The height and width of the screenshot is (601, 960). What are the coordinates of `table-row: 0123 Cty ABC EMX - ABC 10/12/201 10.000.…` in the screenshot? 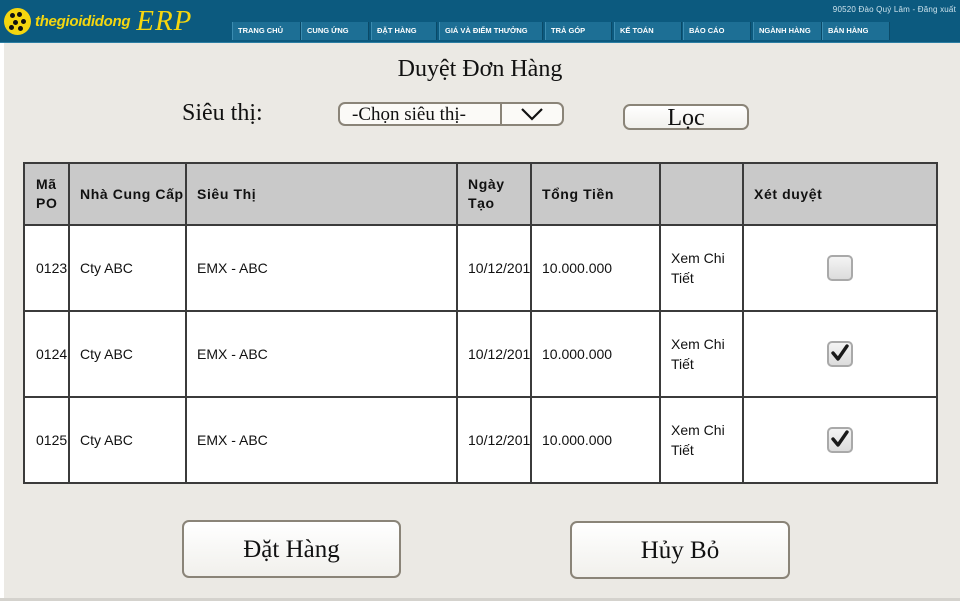 It's located at (480, 268).